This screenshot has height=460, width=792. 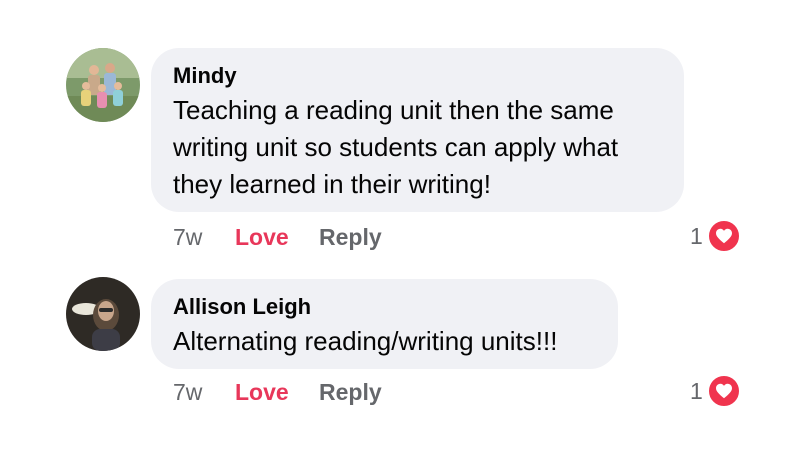 I want to click on comment-text: Alternating reading/writing units!!!, so click(x=365, y=341).